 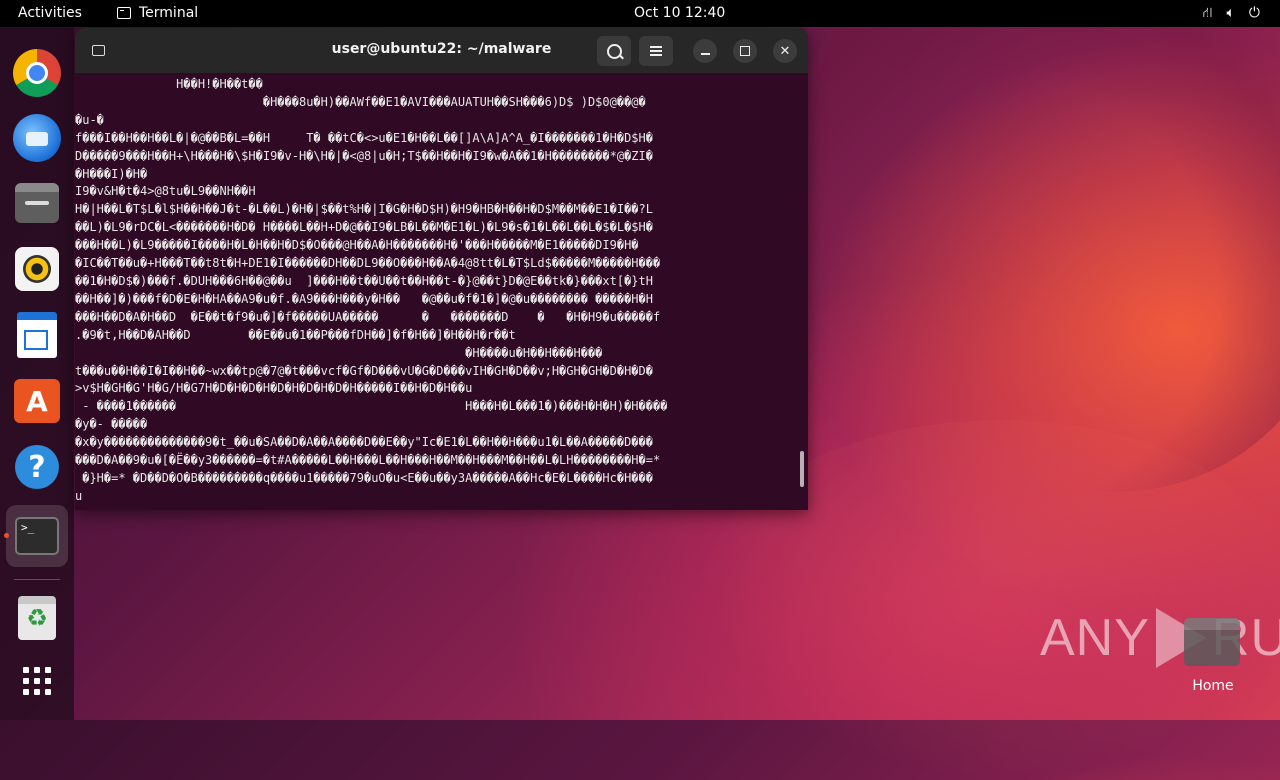 I want to click on watermark-text-left: ANY, so click(x=1095, y=638).